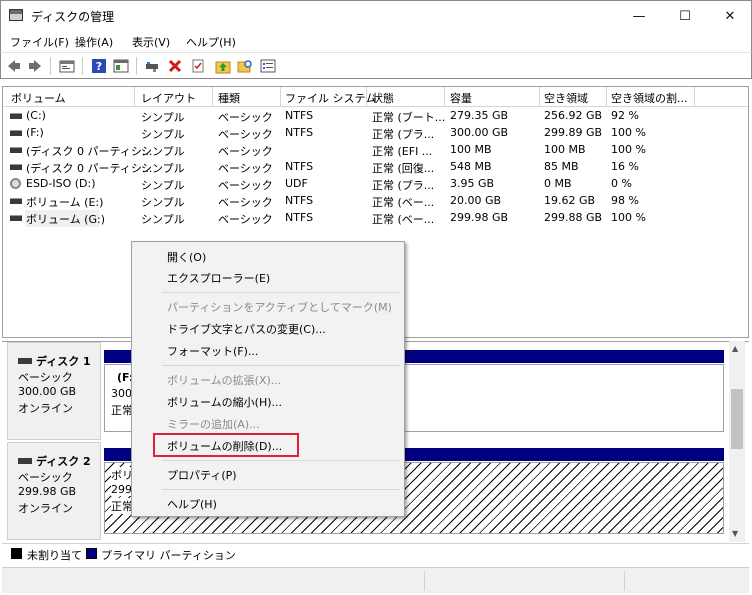  I want to click on cd-drive-icon, so click(15, 183).